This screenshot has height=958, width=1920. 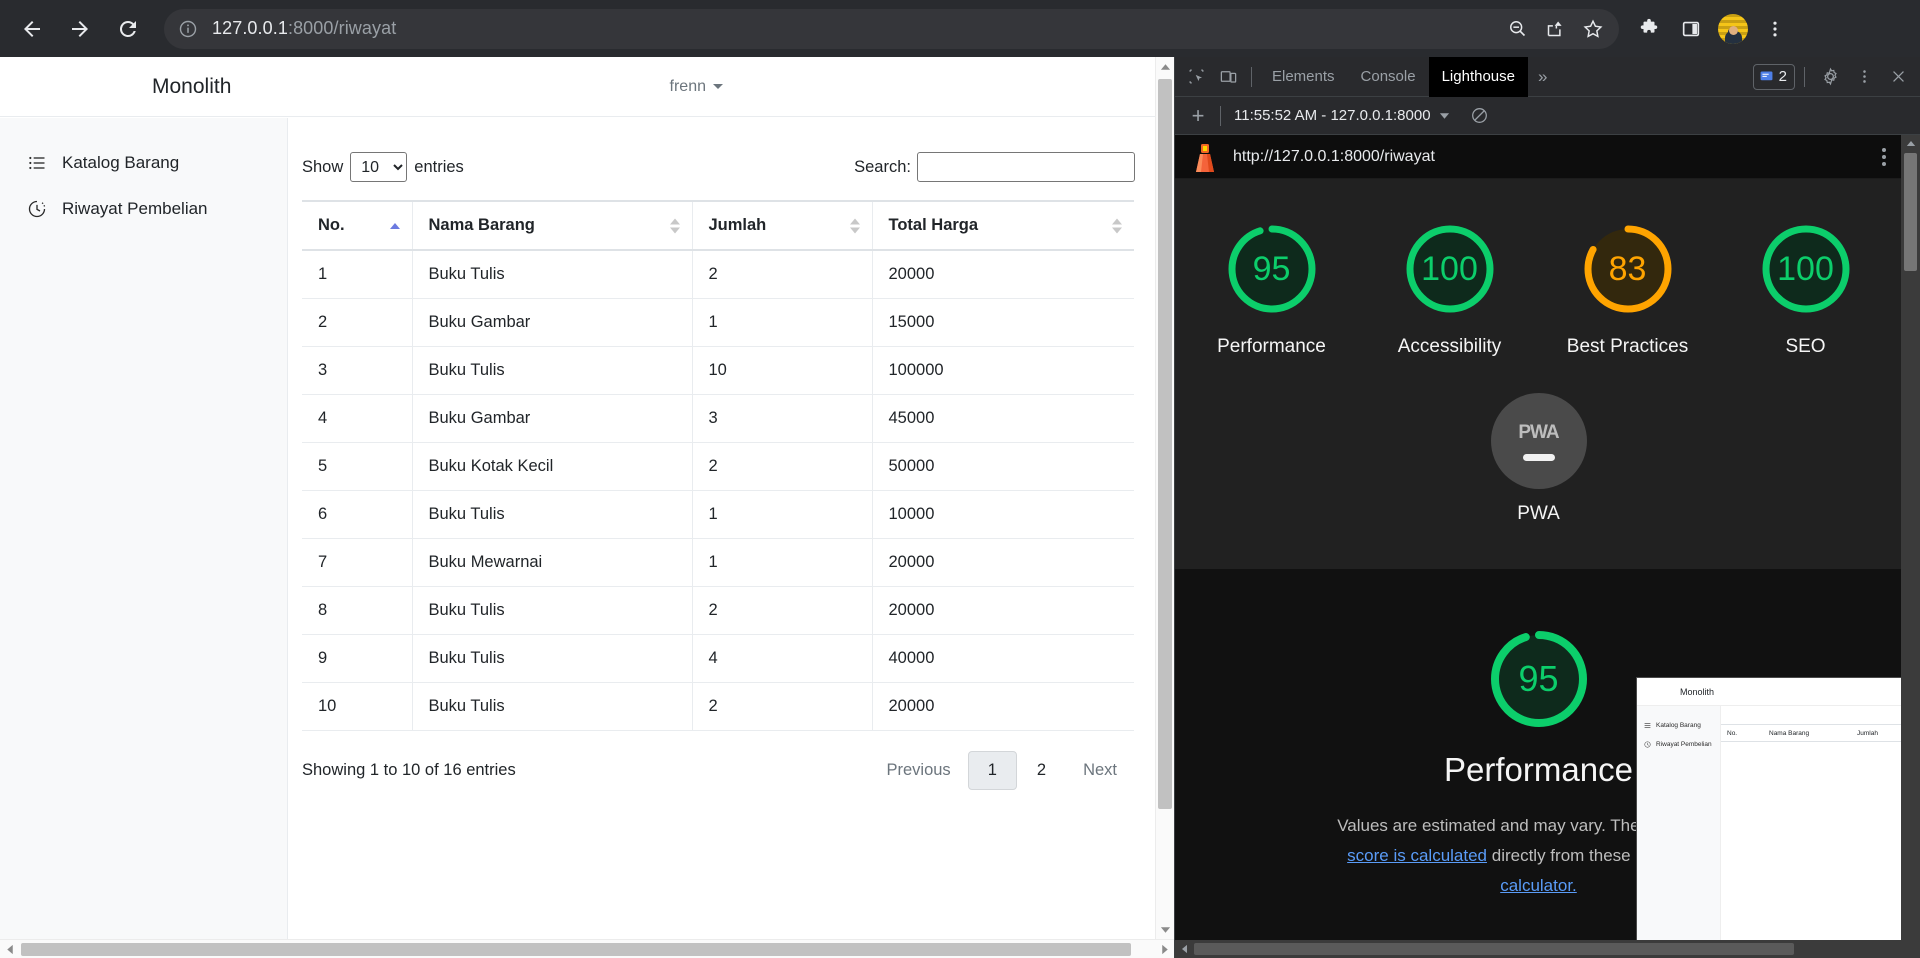 I want to click on score-ring: 95, so click(x=1272, y=269).